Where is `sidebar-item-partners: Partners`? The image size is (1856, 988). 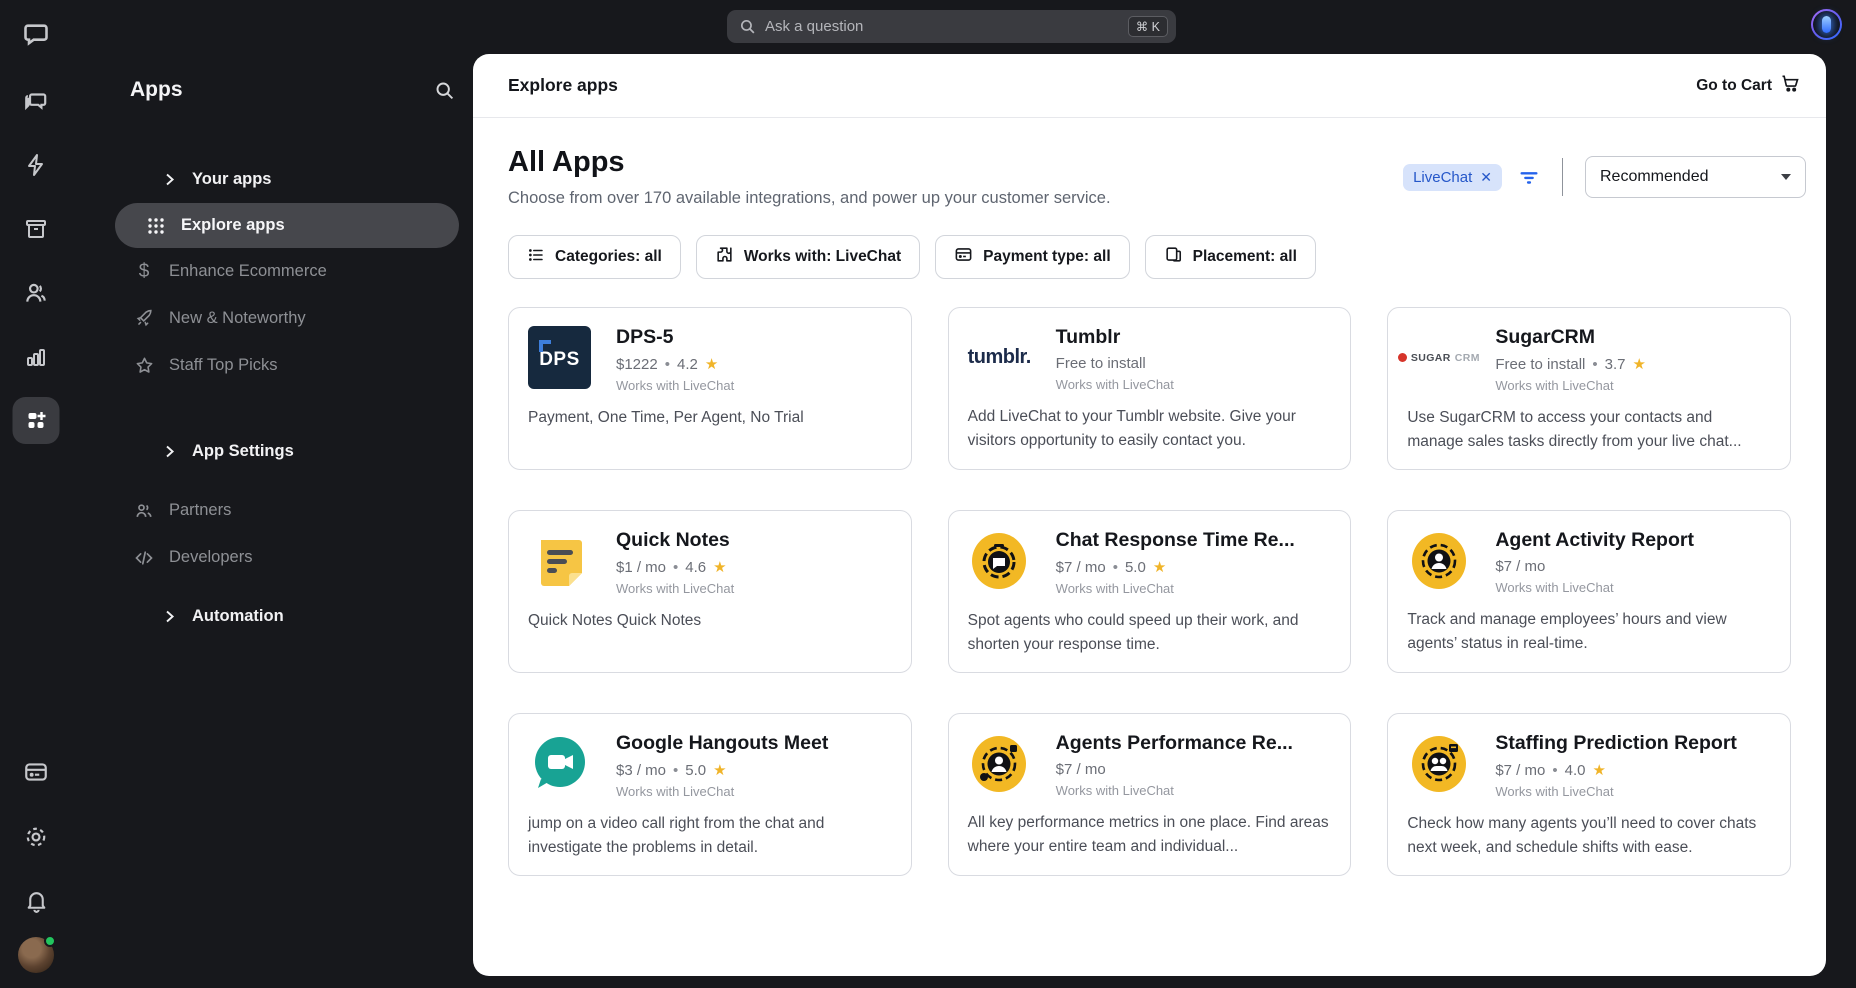
sidebar-item-partners: Partners is located at coordinates (279, 510).